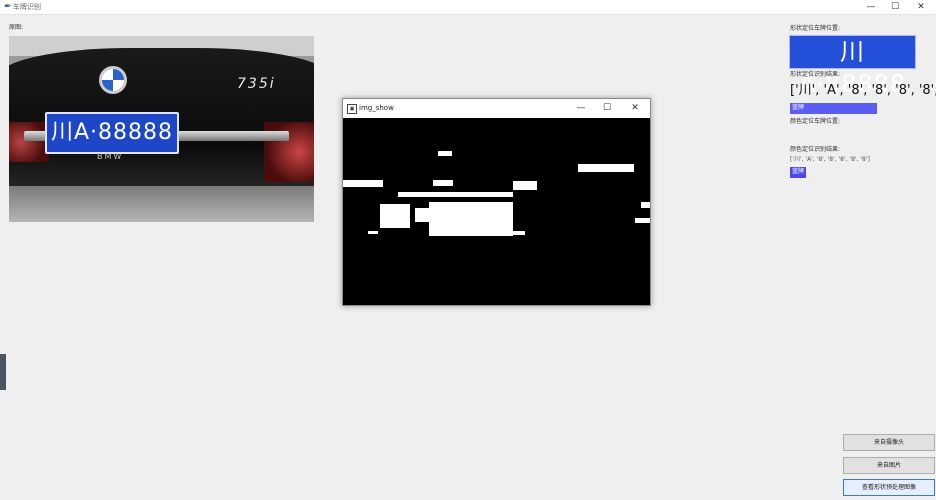  I want to click on color-result-text: ['川', 'A', '8', '8', '8', '8', '8'], so click(830, 159).